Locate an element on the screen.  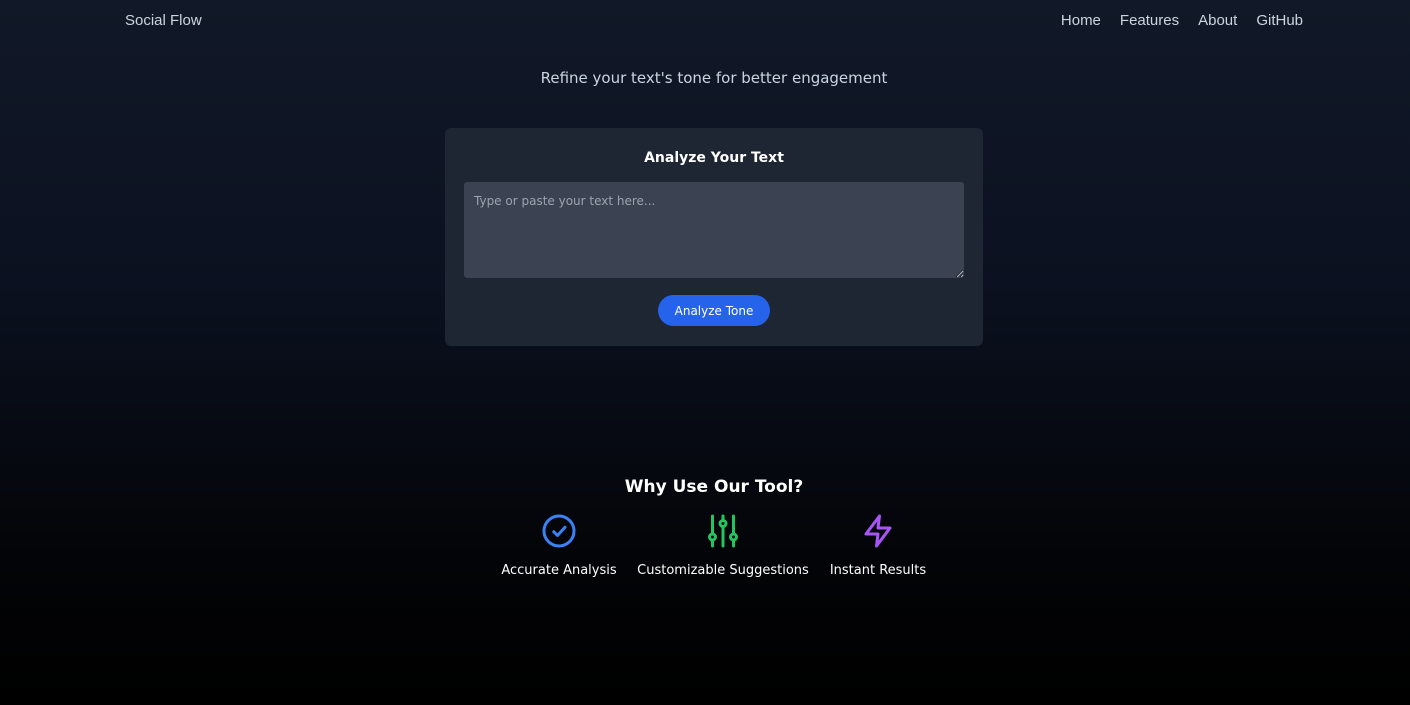
nav-link-about: About is located at coordinates (1217, 20).